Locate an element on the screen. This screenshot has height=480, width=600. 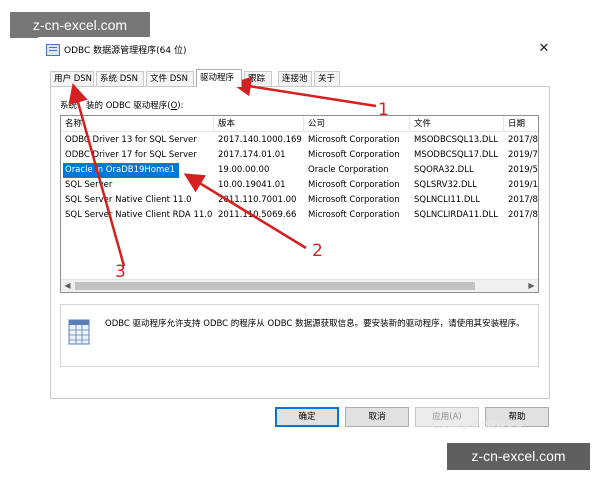
annotation-number-1: 1 is located at coordinates (383, 110).